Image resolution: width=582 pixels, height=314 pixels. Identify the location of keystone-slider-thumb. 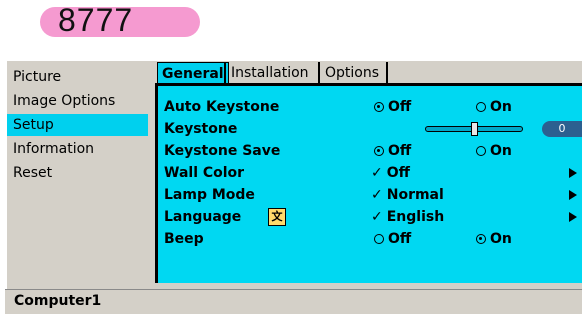
(474, 129).